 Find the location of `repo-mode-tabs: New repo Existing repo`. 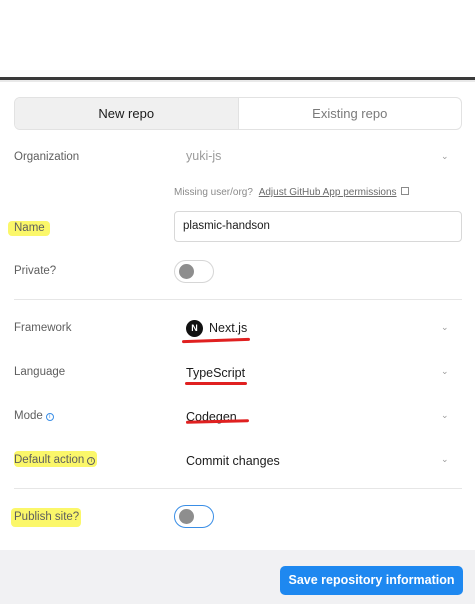

repo-mode-tabs: New repo Existing repo is located at coordinates (238, 113).